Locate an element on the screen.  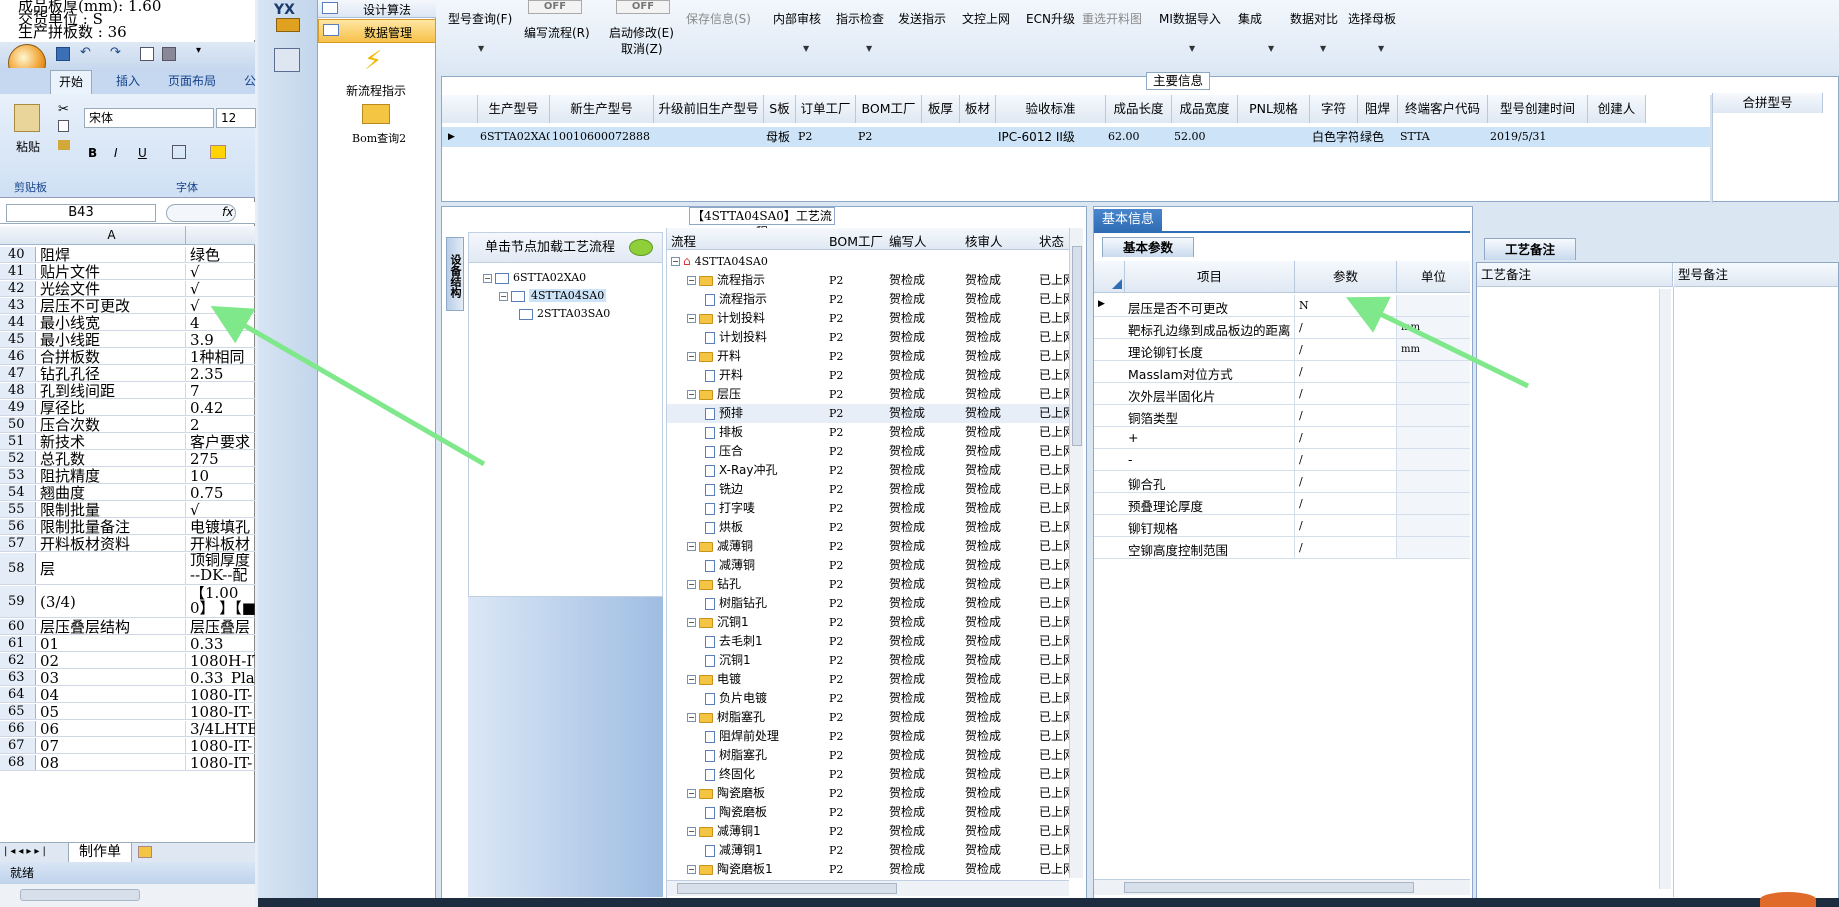
underline-button: U is located at coordinates (142, 153).